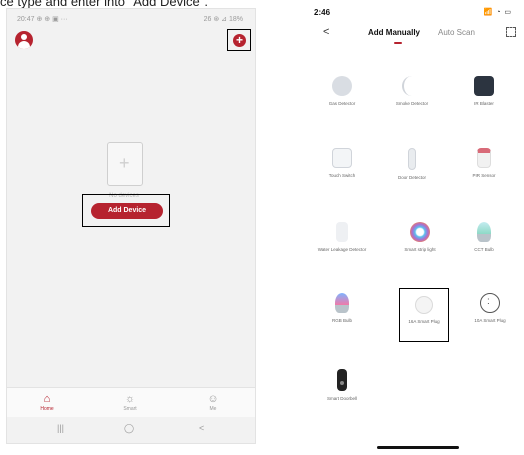 This screenshot has height=455, width=524. What do you see at coordinates (130, 399) in the screenshot?
I see `sun-icon: ☼` at bounding box center [130, 399].